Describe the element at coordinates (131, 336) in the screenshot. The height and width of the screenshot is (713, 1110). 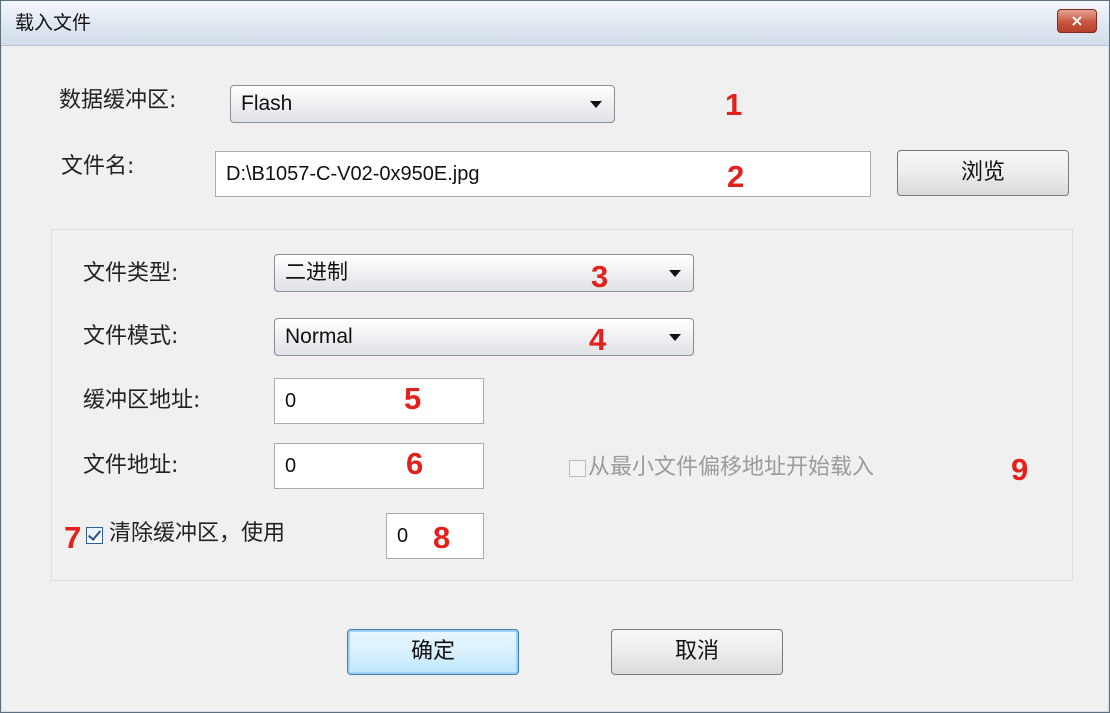
I see `file-mode-label: 文件模式:` at that location.